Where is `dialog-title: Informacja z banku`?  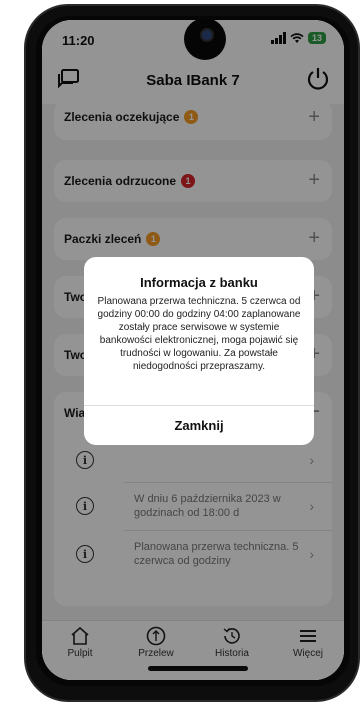
dialog-title: Informacja z banku is located at coordinates (199, 282).